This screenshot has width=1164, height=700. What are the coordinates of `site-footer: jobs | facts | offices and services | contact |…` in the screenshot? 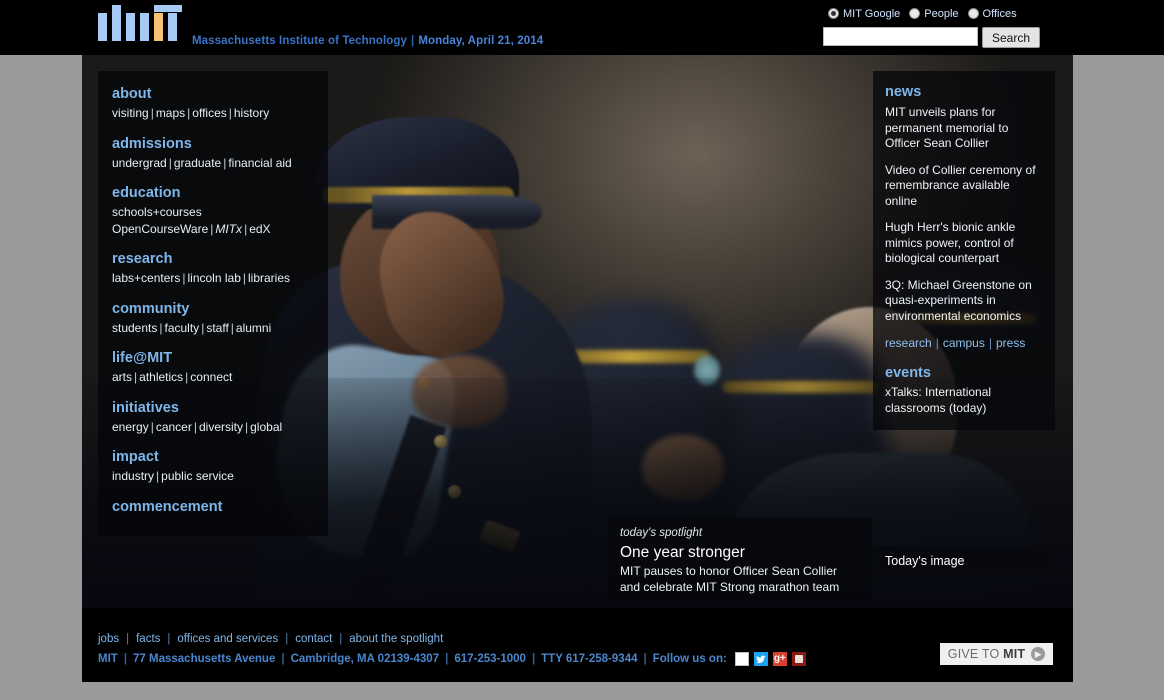 It's located at (577, 645).